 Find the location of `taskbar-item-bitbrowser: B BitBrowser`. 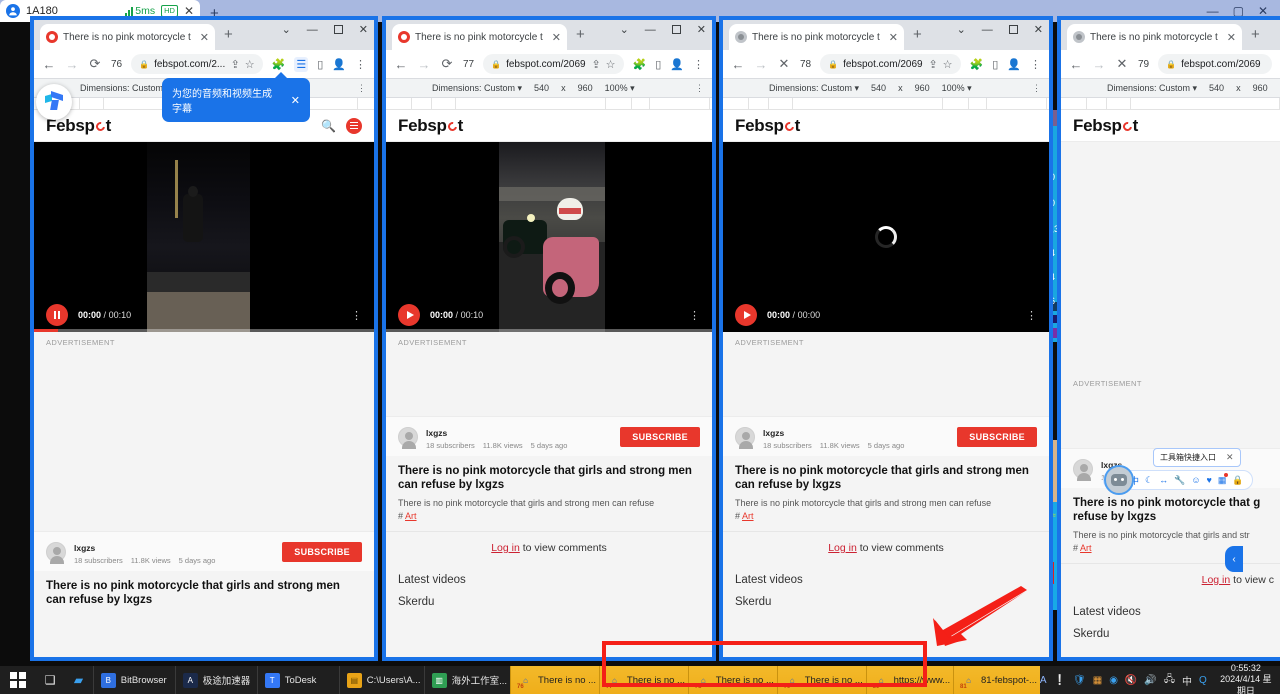

taskbar-item-bitbrowser: B BitBrowser is located at coordinates (133, 680).